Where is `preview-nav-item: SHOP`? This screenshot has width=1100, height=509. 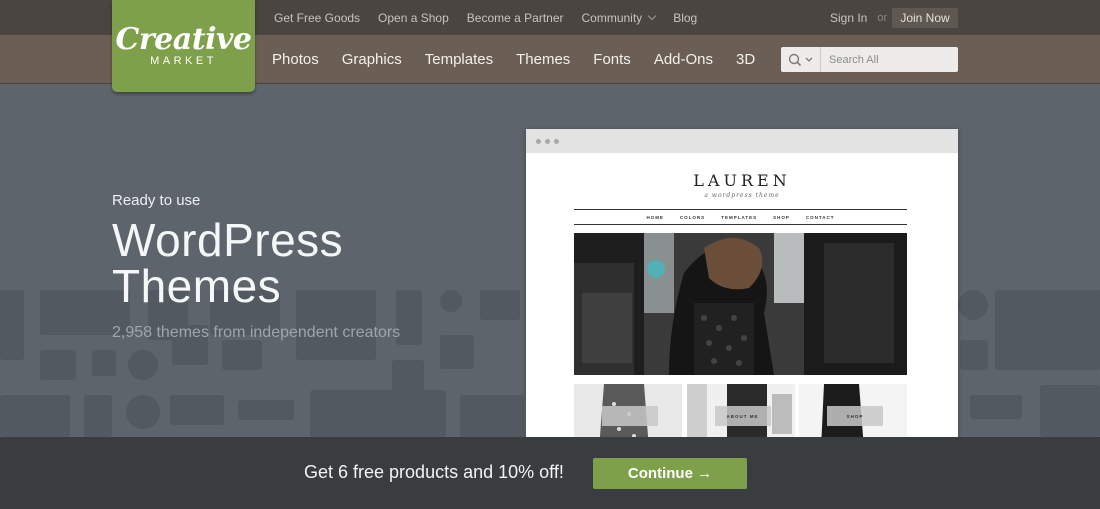
preview-nav-item: SHOP is located at coordinates (781, 217).